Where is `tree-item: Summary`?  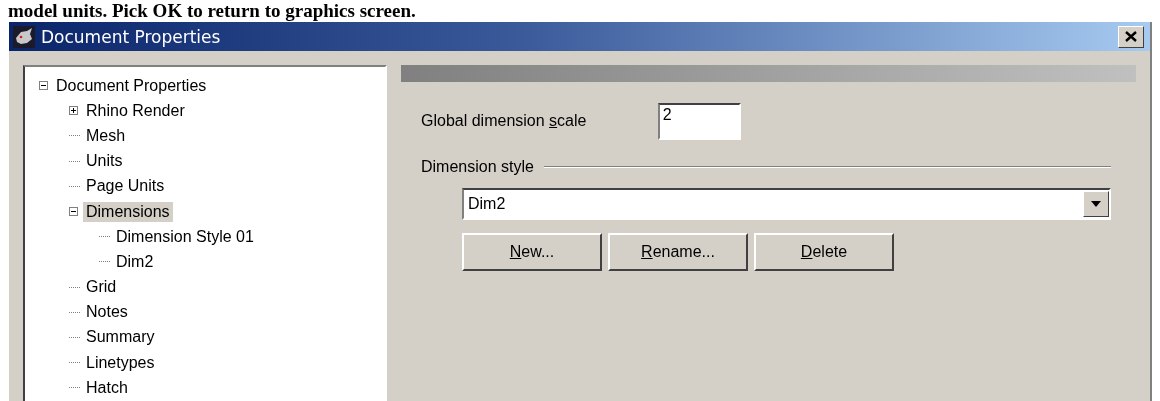 tree-item: Summary is located at coordinates (120, 337).